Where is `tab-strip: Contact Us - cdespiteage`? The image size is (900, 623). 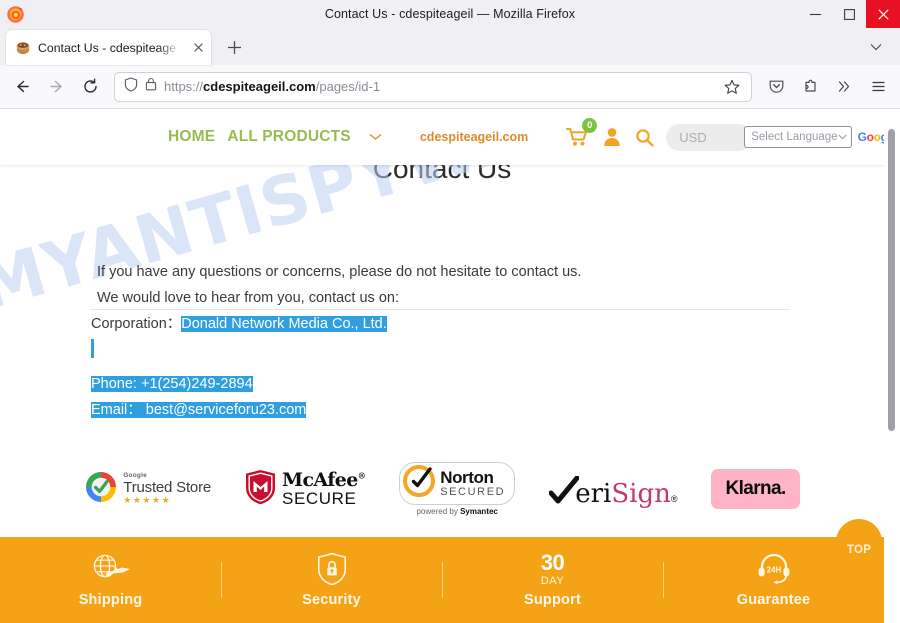 tab-strip: Contact Us - cdespiteage is located at coordinates (450, 46).